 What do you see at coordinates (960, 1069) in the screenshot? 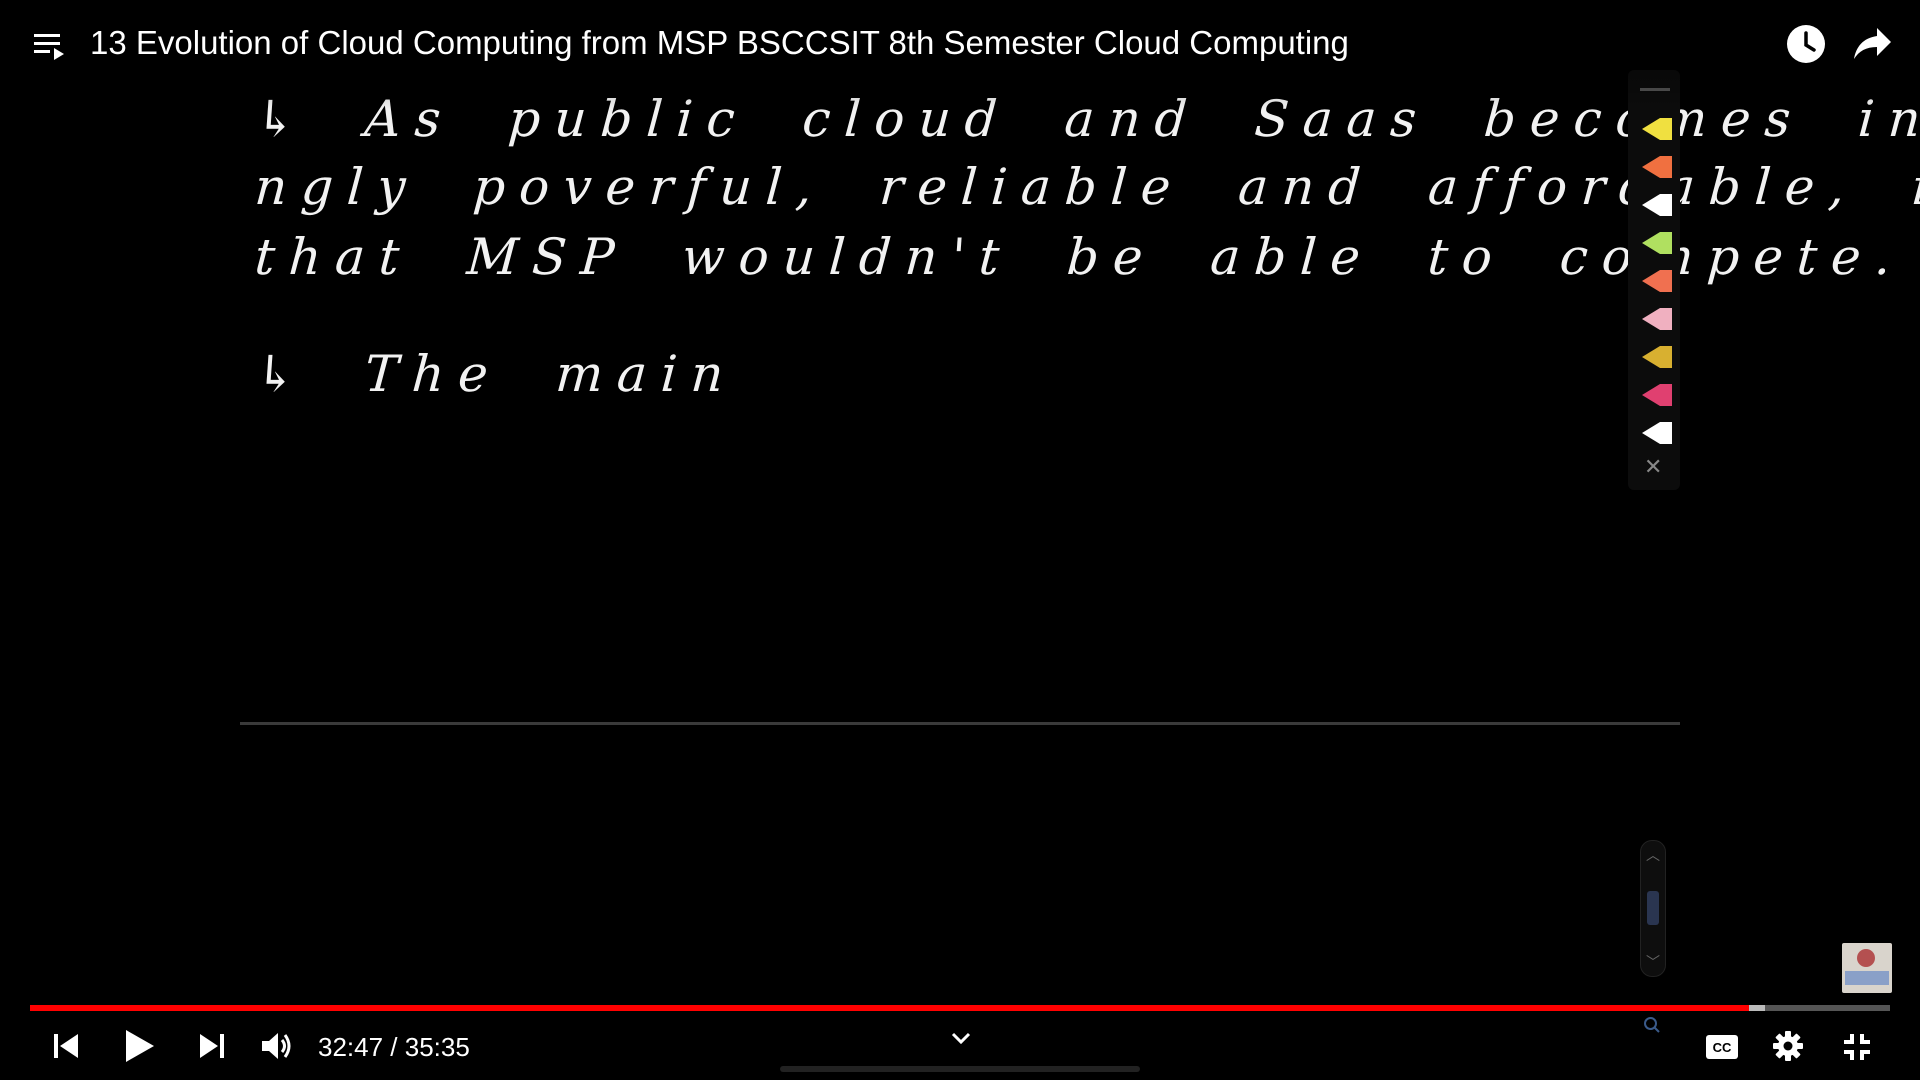
I see `home-indicator` at bounding box center [960, 1069].